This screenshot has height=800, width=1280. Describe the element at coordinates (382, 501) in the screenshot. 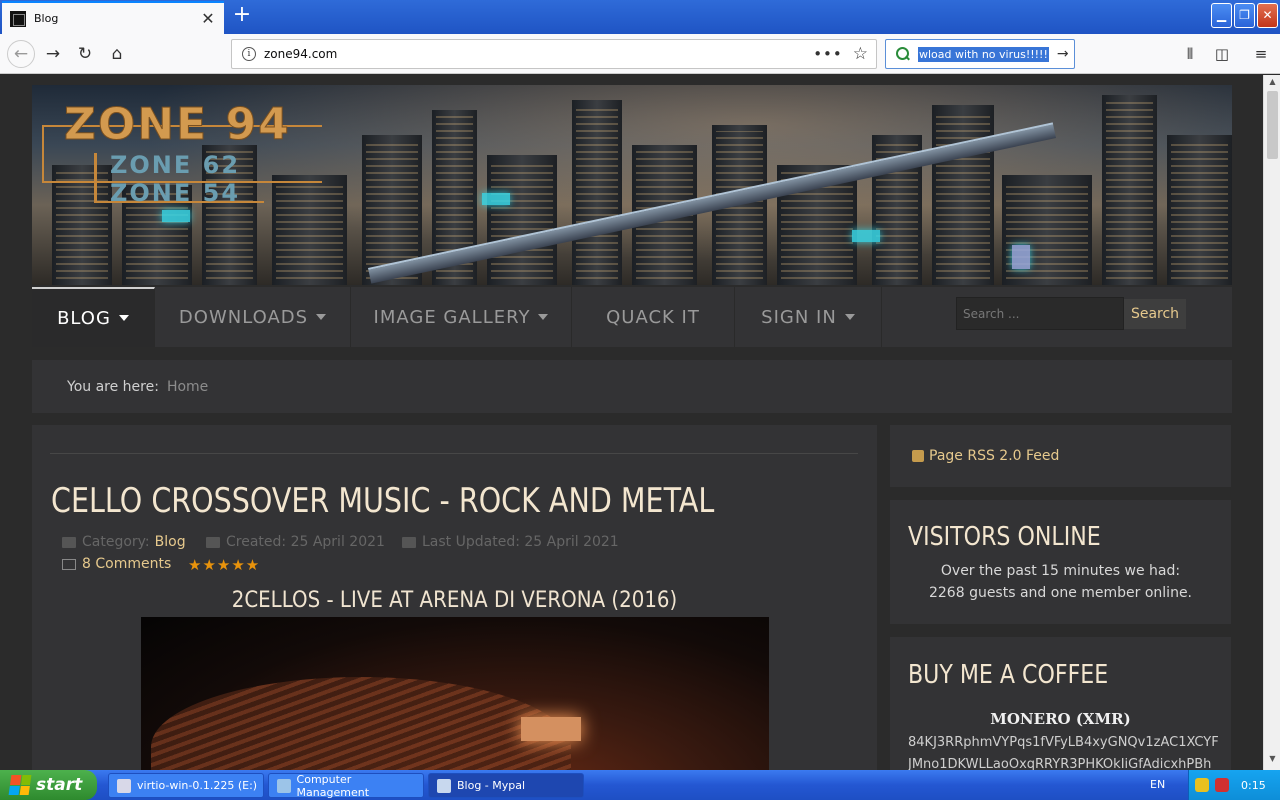

I see `article-title: CELLO CROSSOVER MUSIC - ROCK AND METAL` at that location.